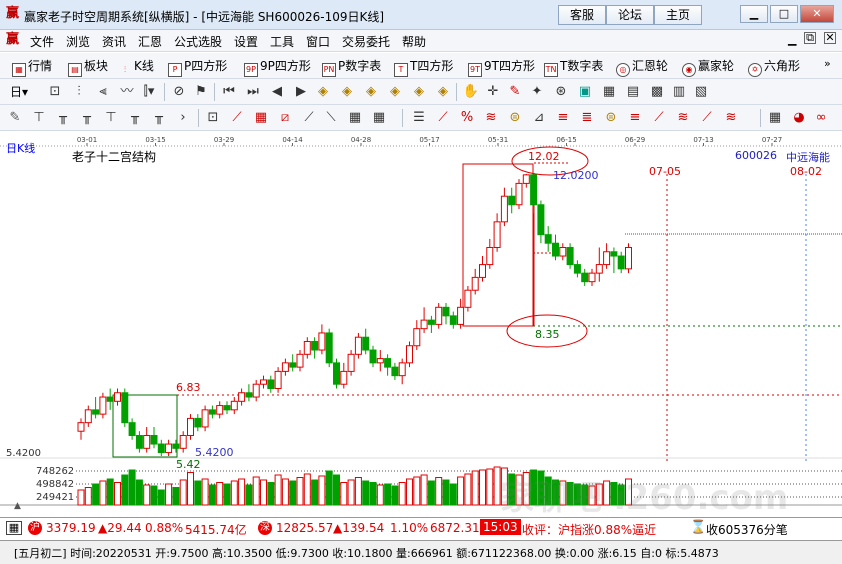  Describe the element at coordinates (285, 118) in the screenshot. I see `fan-box-icon: ⧄` at that location.